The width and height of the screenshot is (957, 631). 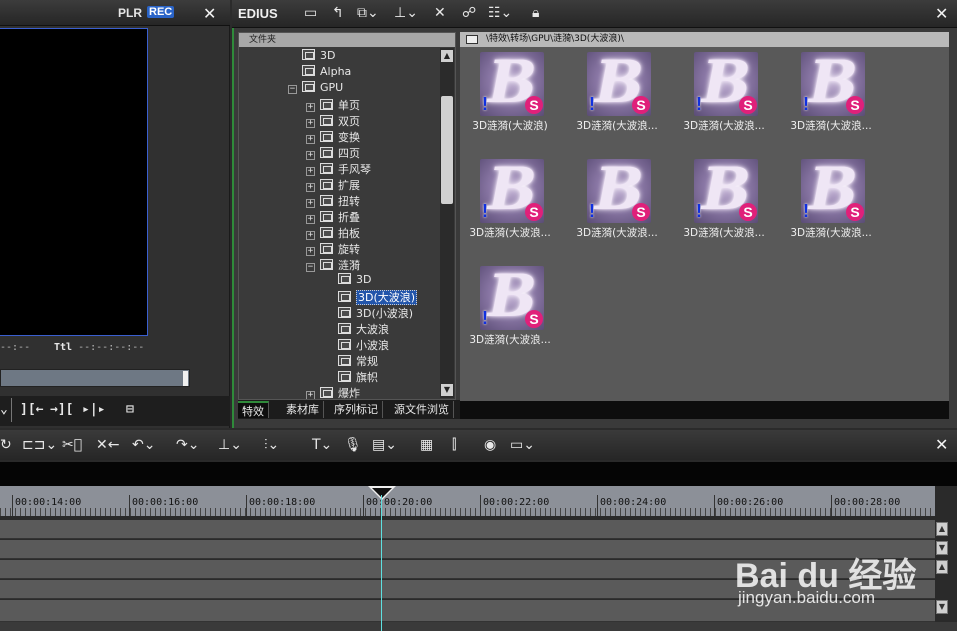 I want to click on ruler-label: 00:00:16:00, so click(x=165, y=502).